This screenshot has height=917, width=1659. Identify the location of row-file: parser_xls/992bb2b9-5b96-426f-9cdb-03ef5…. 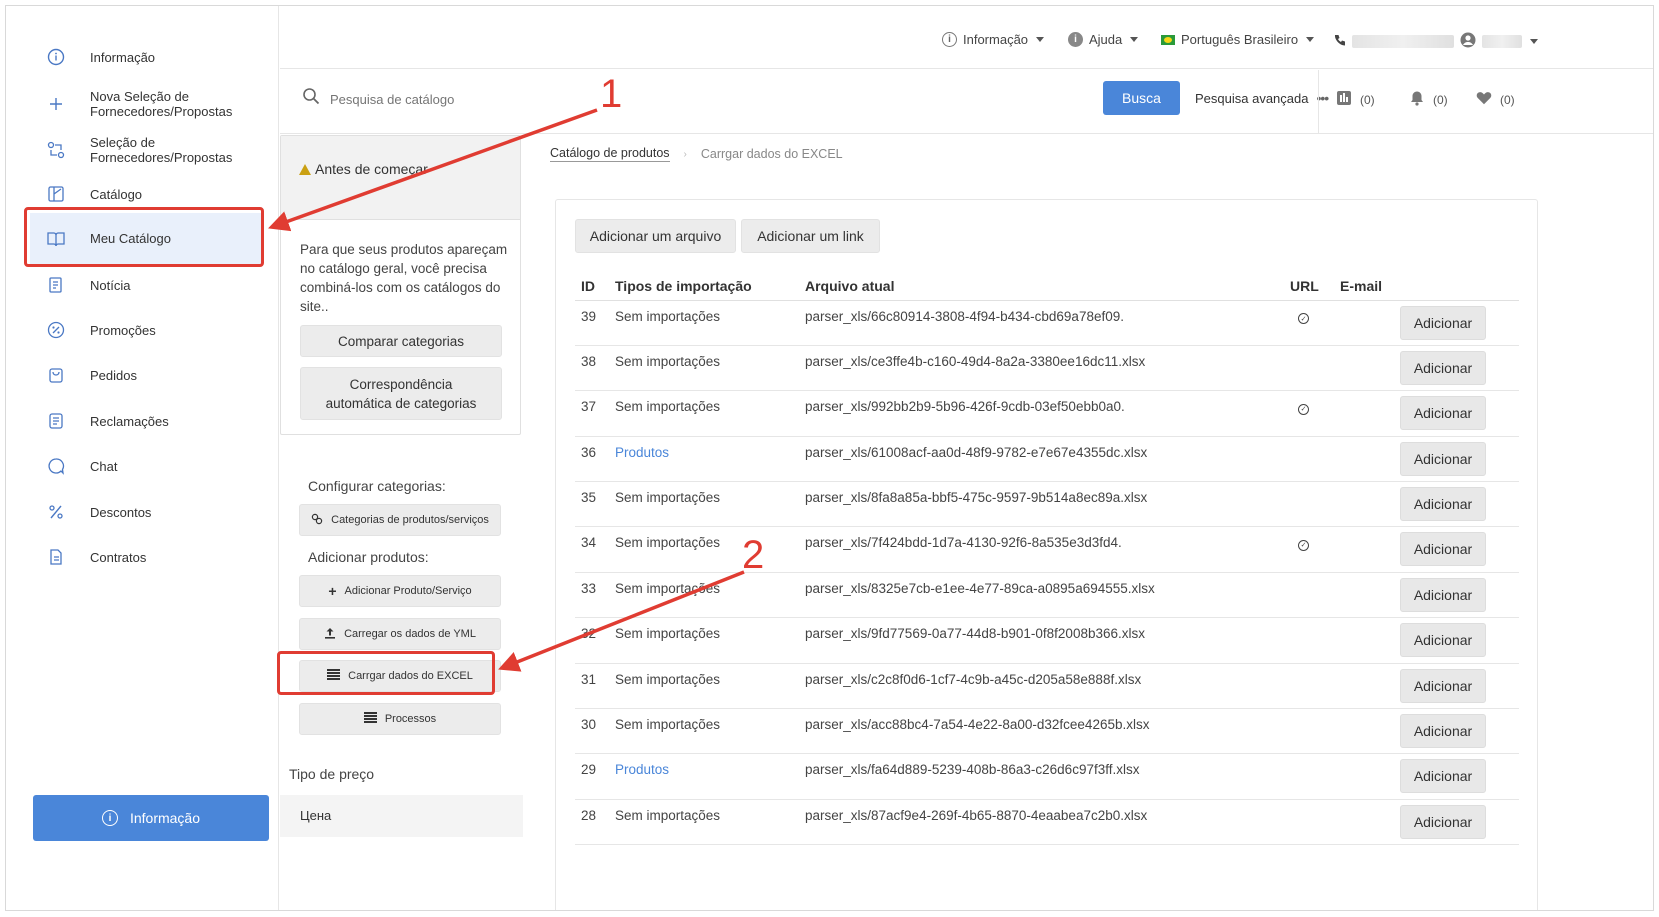
(965, 407).